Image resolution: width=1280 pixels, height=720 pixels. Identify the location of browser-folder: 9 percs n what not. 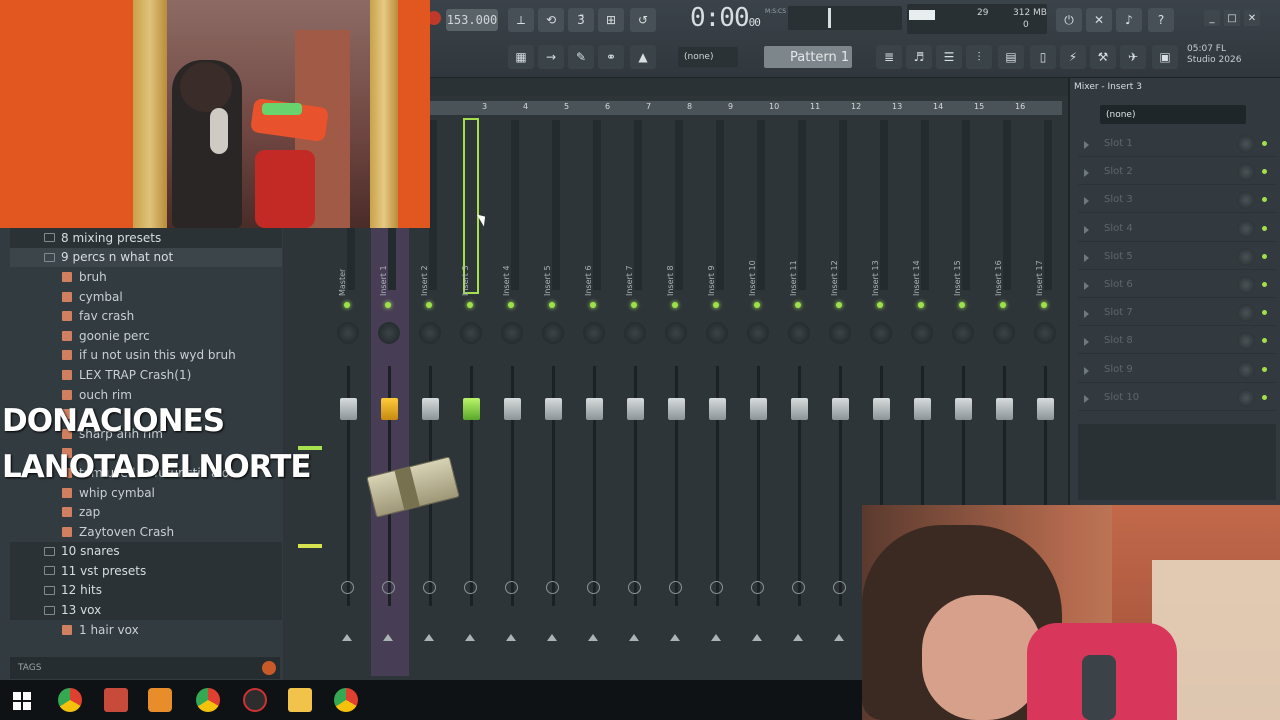
(146, 257).